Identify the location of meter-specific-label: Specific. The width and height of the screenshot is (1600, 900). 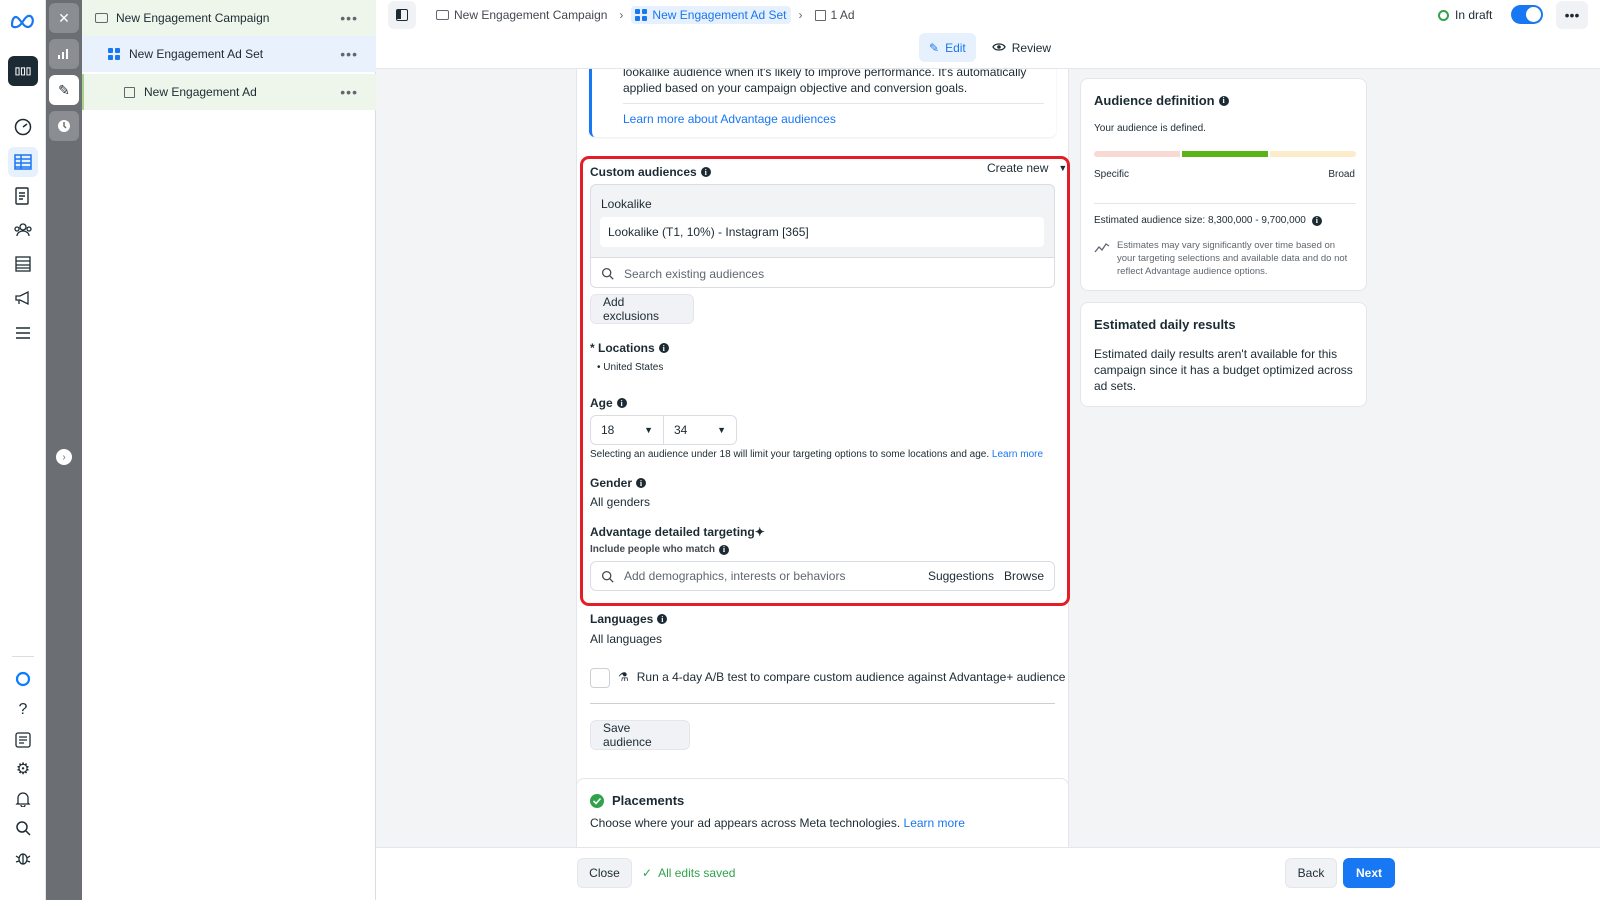
(1112, 174).